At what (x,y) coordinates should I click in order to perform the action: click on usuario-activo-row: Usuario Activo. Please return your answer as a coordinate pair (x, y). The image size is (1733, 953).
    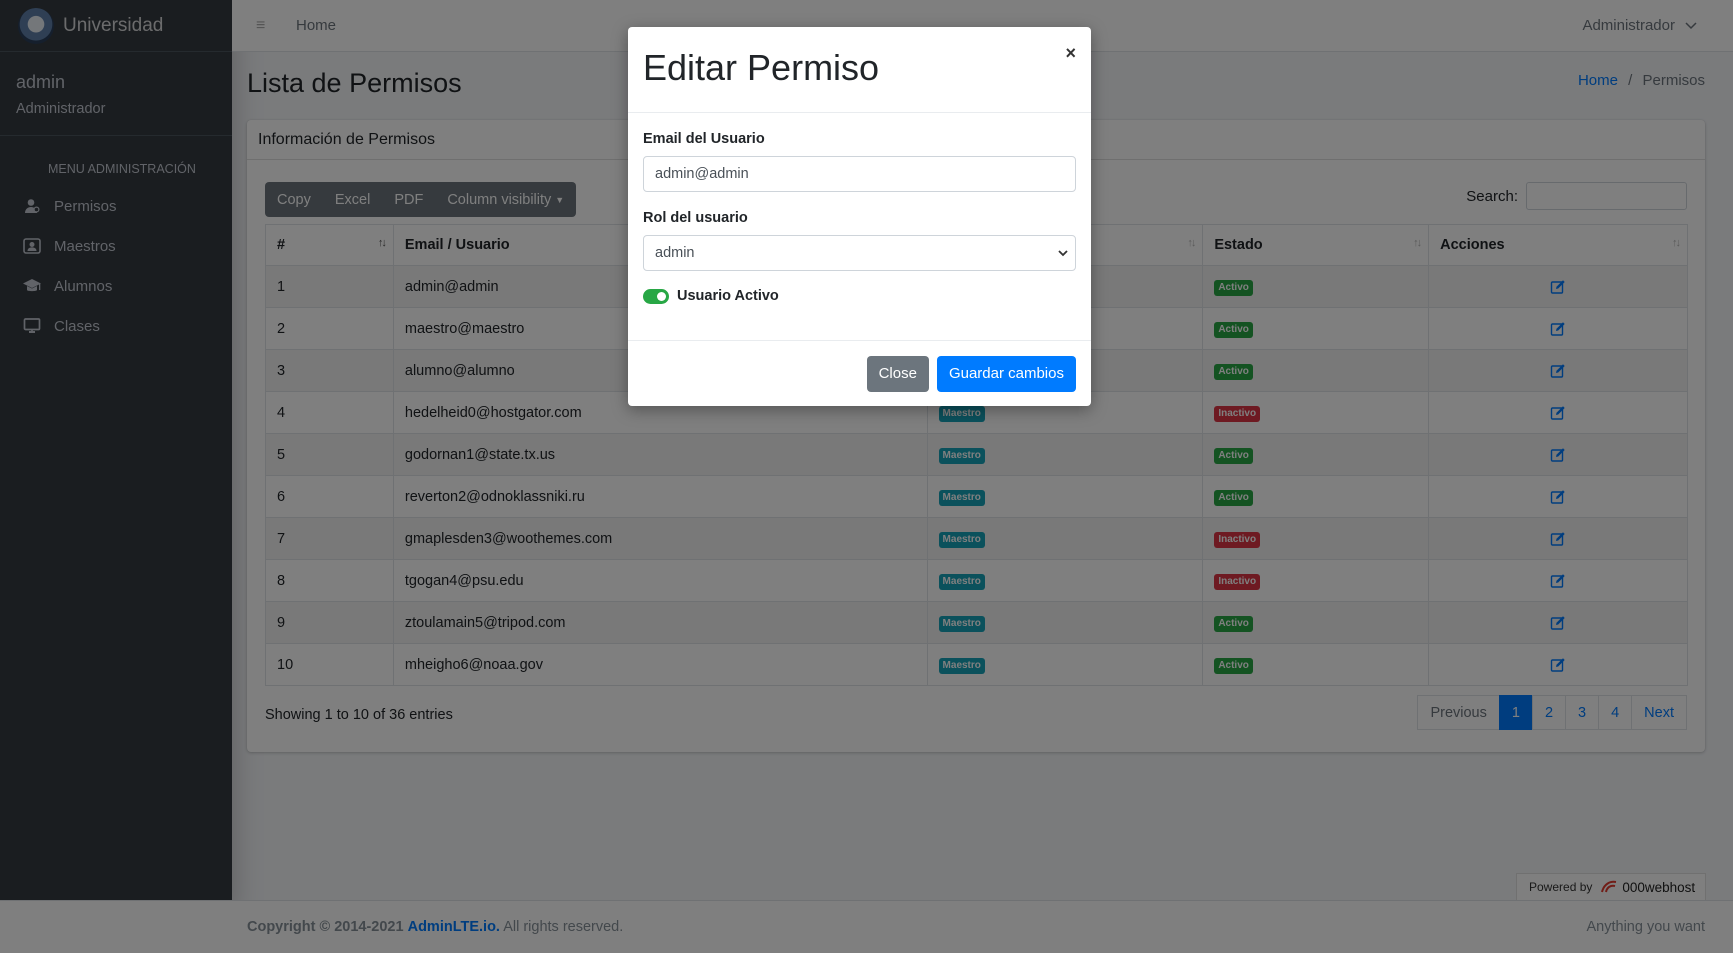
    Looking at the image, I should click on (859, 296).